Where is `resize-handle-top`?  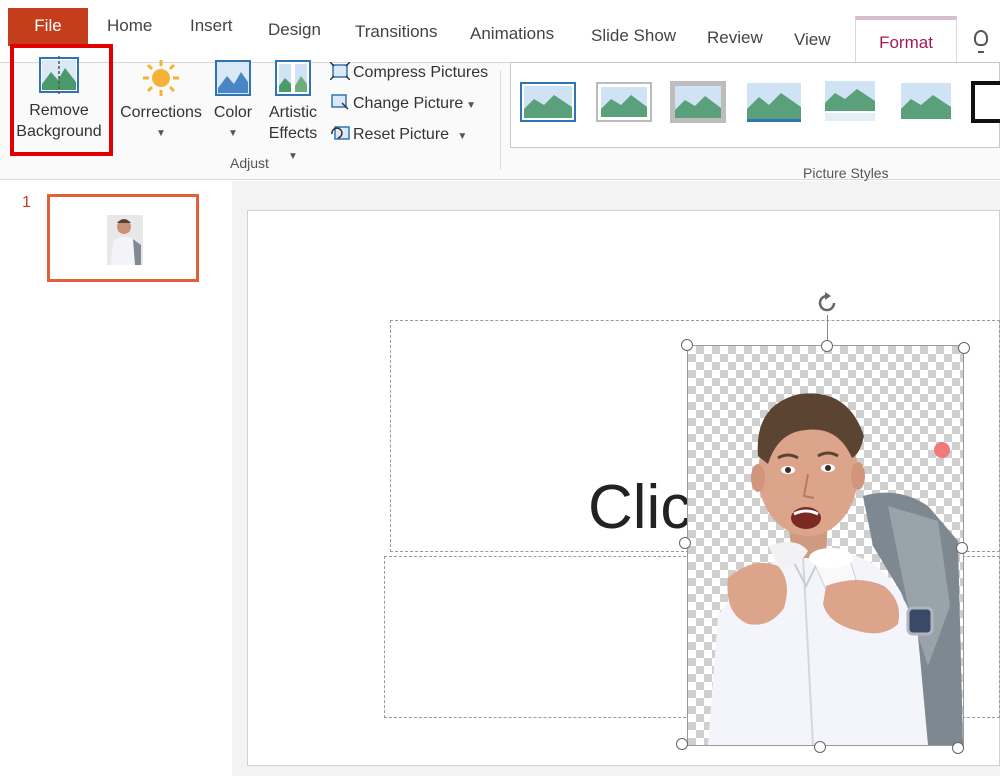 resize-handle-top is located at coordinates (827, 346).